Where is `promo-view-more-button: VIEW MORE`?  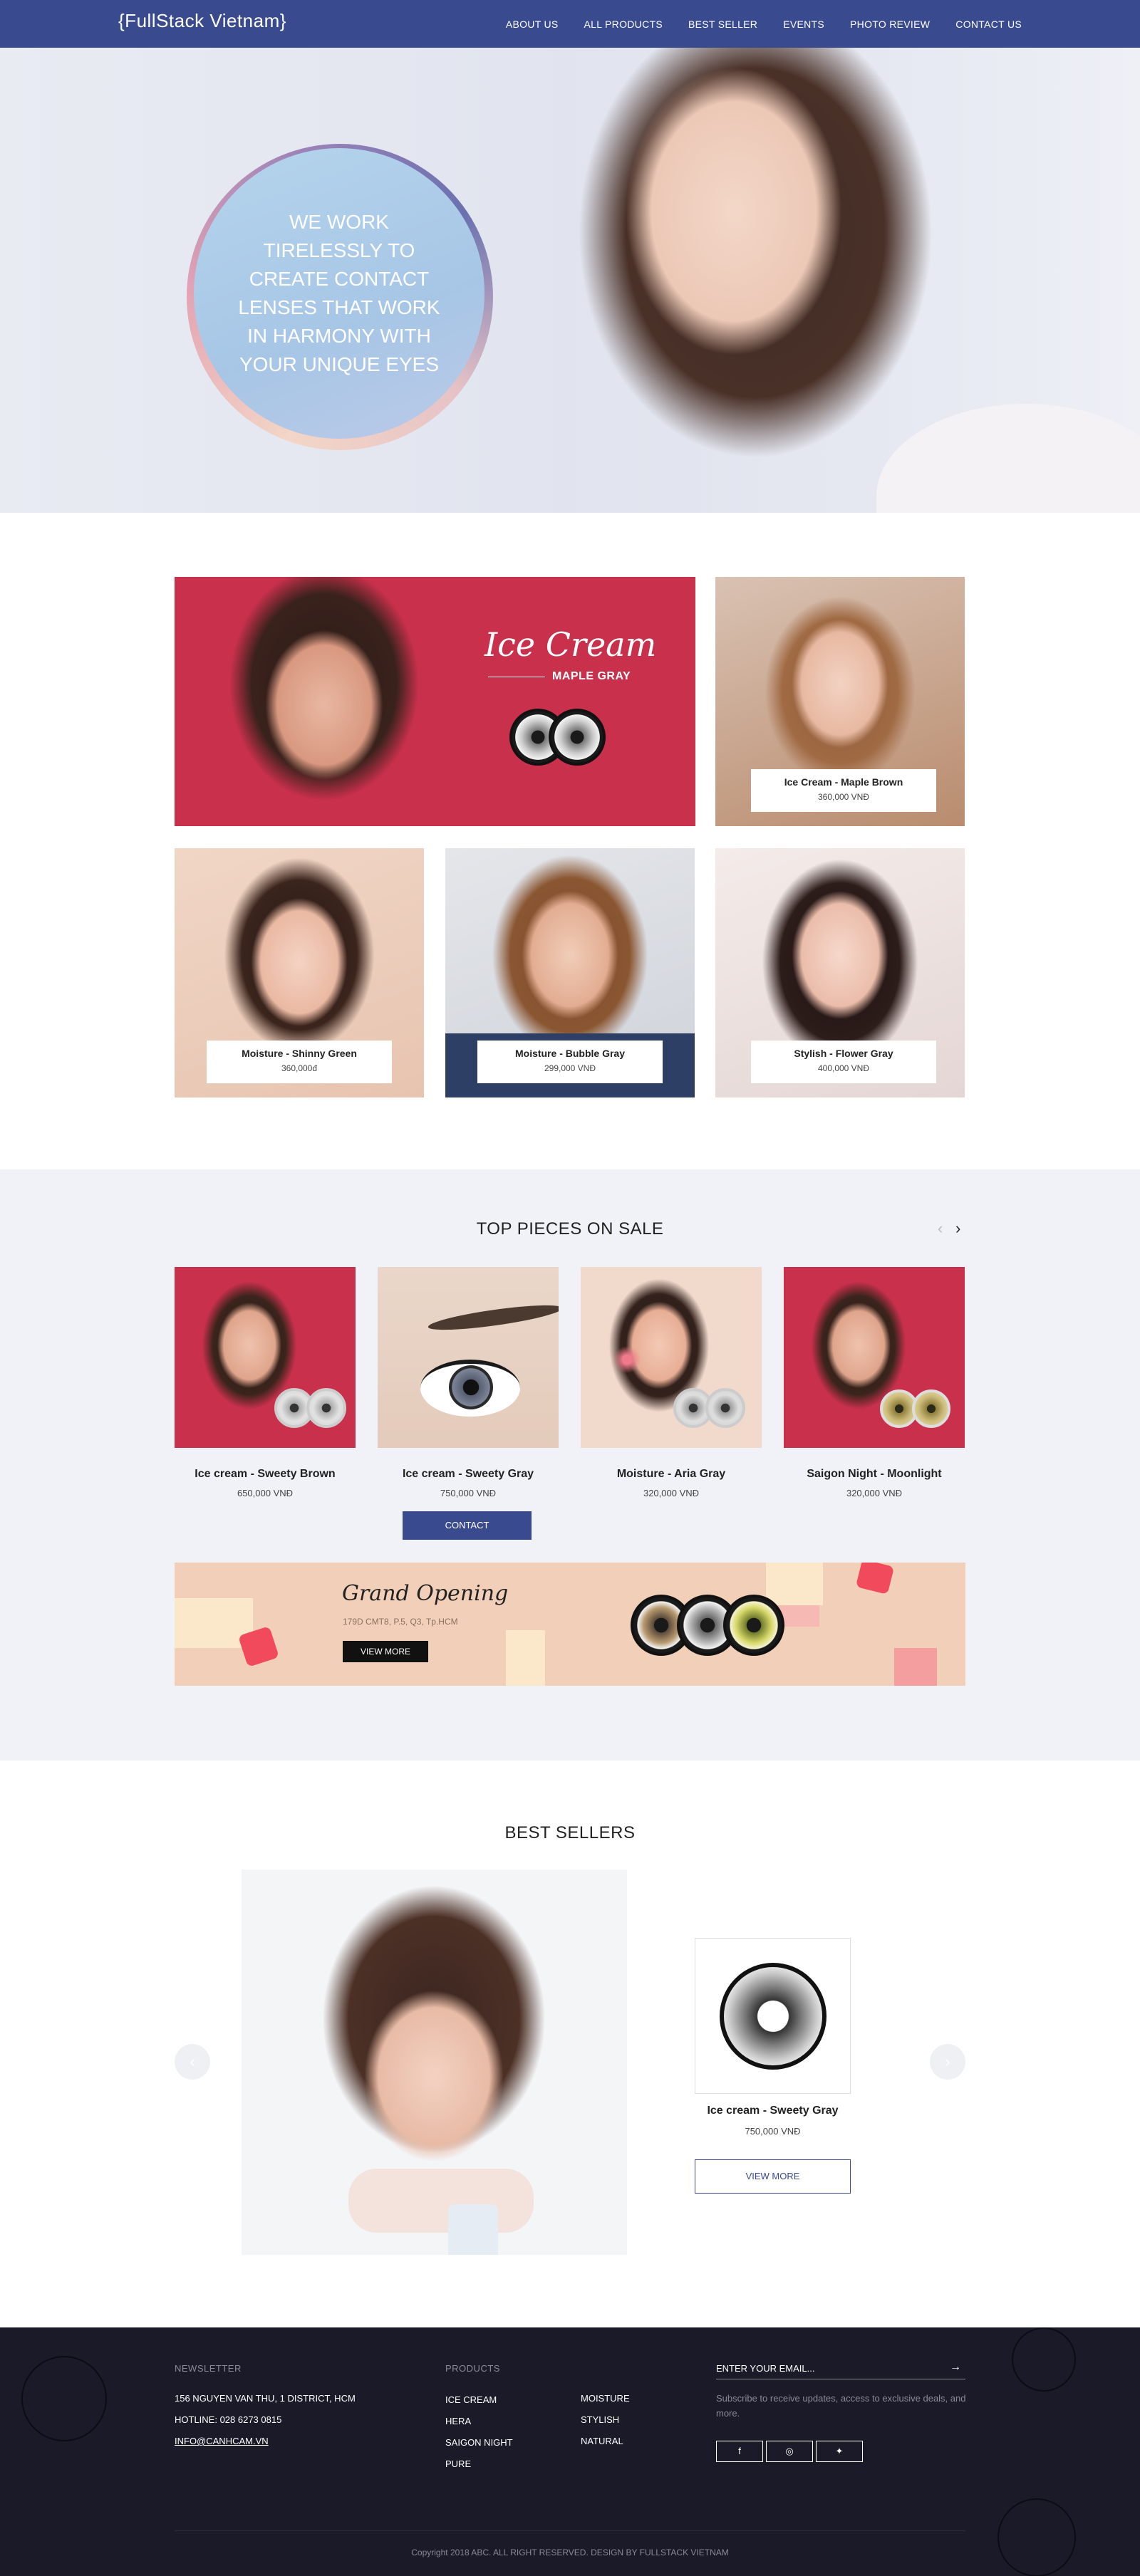
promo-view-more-button: VIEW MORE is located at coordinates (385, 1651).